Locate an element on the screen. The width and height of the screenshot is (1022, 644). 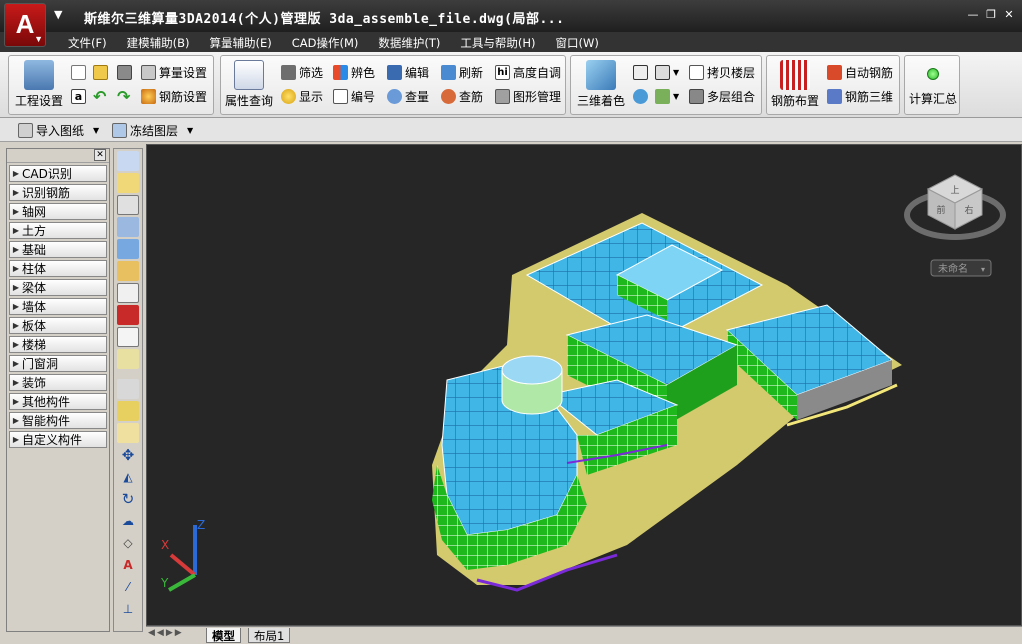
multi-floor-button: 多层组合 is located at coordinates (722, 96).